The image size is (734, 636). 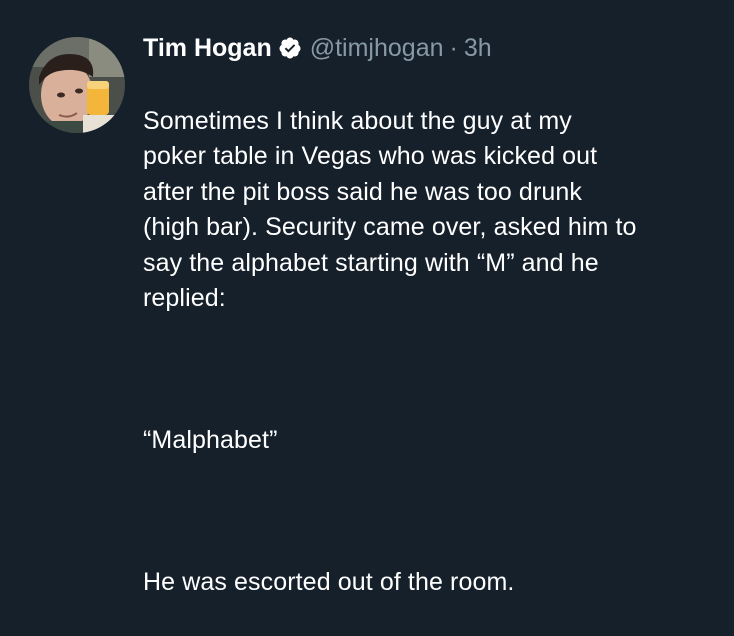 I want to click on tweet-header: Tim Hogan @timjhogan · 3h, so click(x=433, y=48).